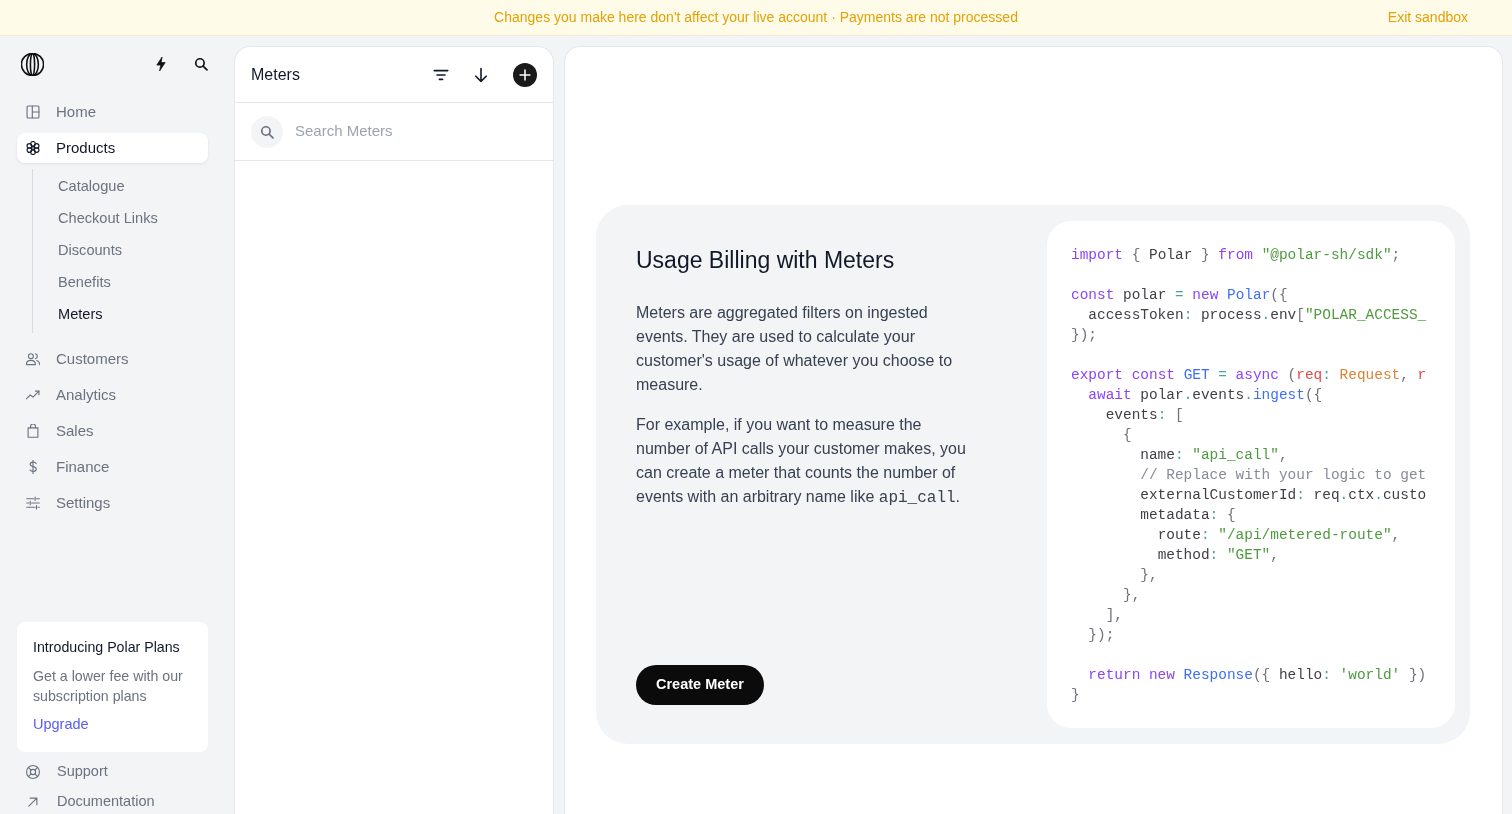 The image size is (1512, 814). Describe the element at coordinates (33, 112) in the screenshot. I see `layout-icon` at that location.